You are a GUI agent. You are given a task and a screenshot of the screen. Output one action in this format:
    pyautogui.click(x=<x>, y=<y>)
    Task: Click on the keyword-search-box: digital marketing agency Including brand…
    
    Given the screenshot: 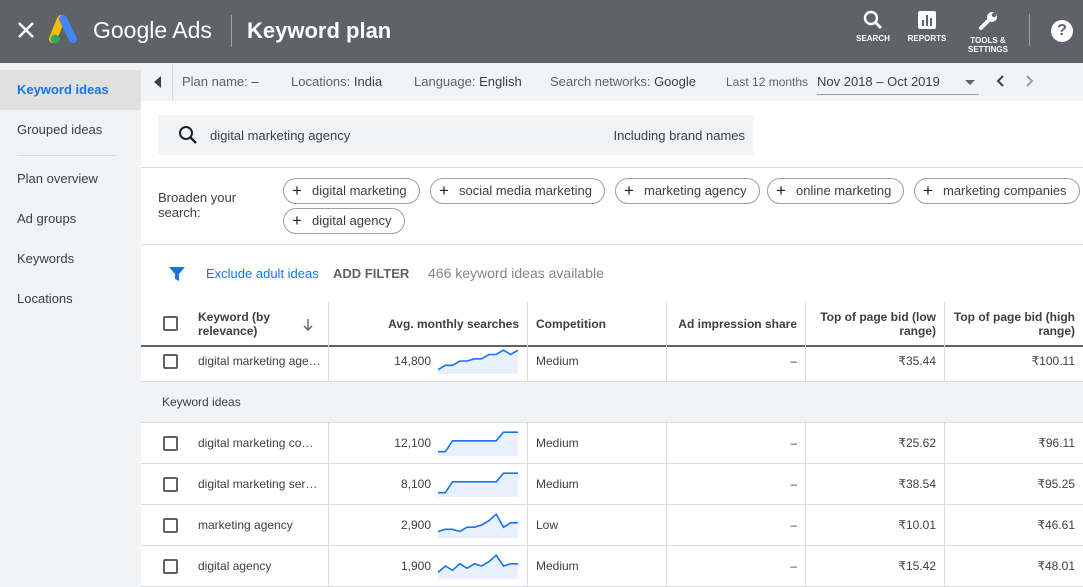 What is the action you would take?
    pyautogui.click(x=455, y=135)
    